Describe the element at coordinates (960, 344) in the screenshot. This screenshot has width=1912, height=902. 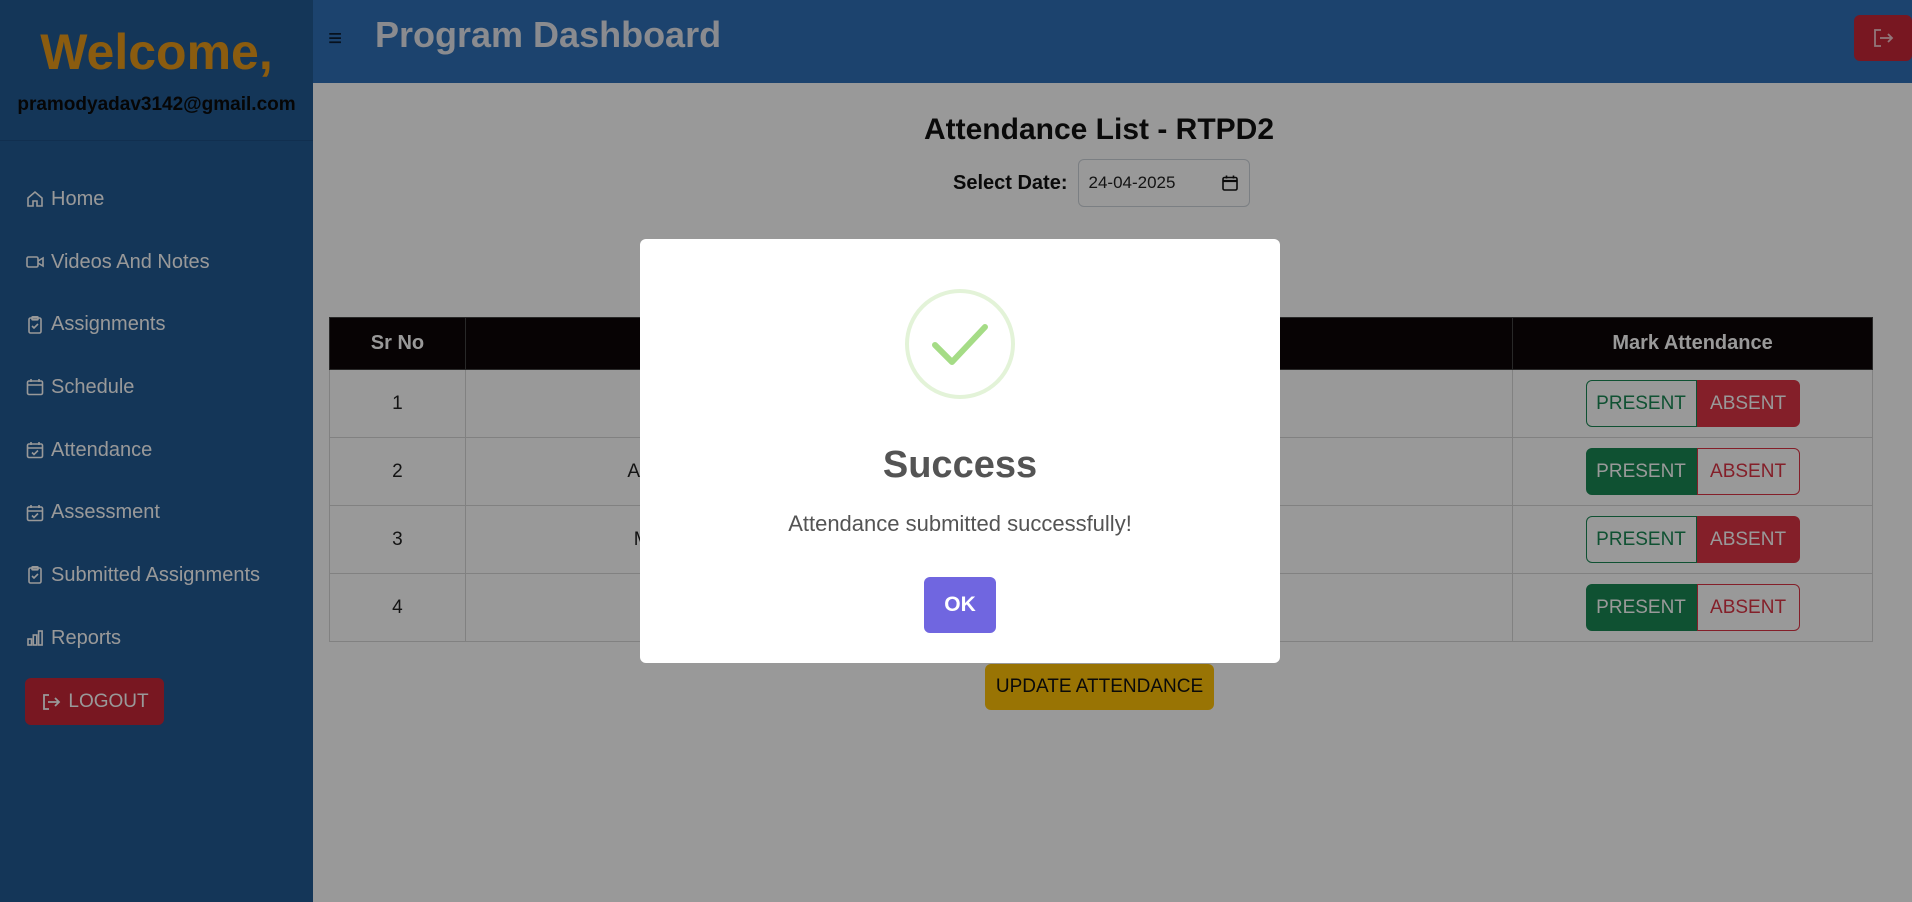
I see `success-check-icon` at that location.